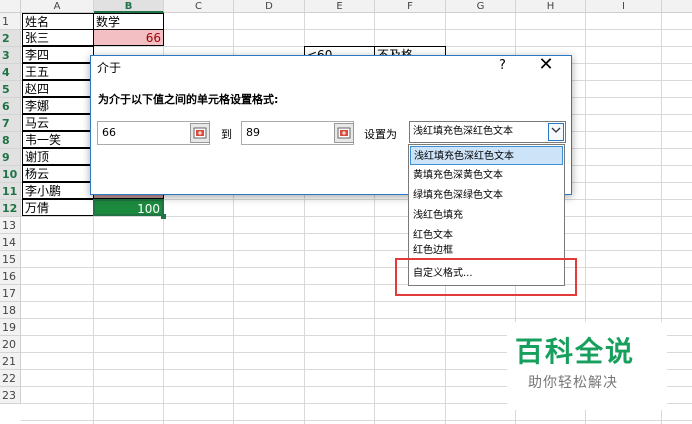  What do you see at coordinates (481, 6) in the screenshot?
I see `column-header-g: G` at bounding box center [481, 6].